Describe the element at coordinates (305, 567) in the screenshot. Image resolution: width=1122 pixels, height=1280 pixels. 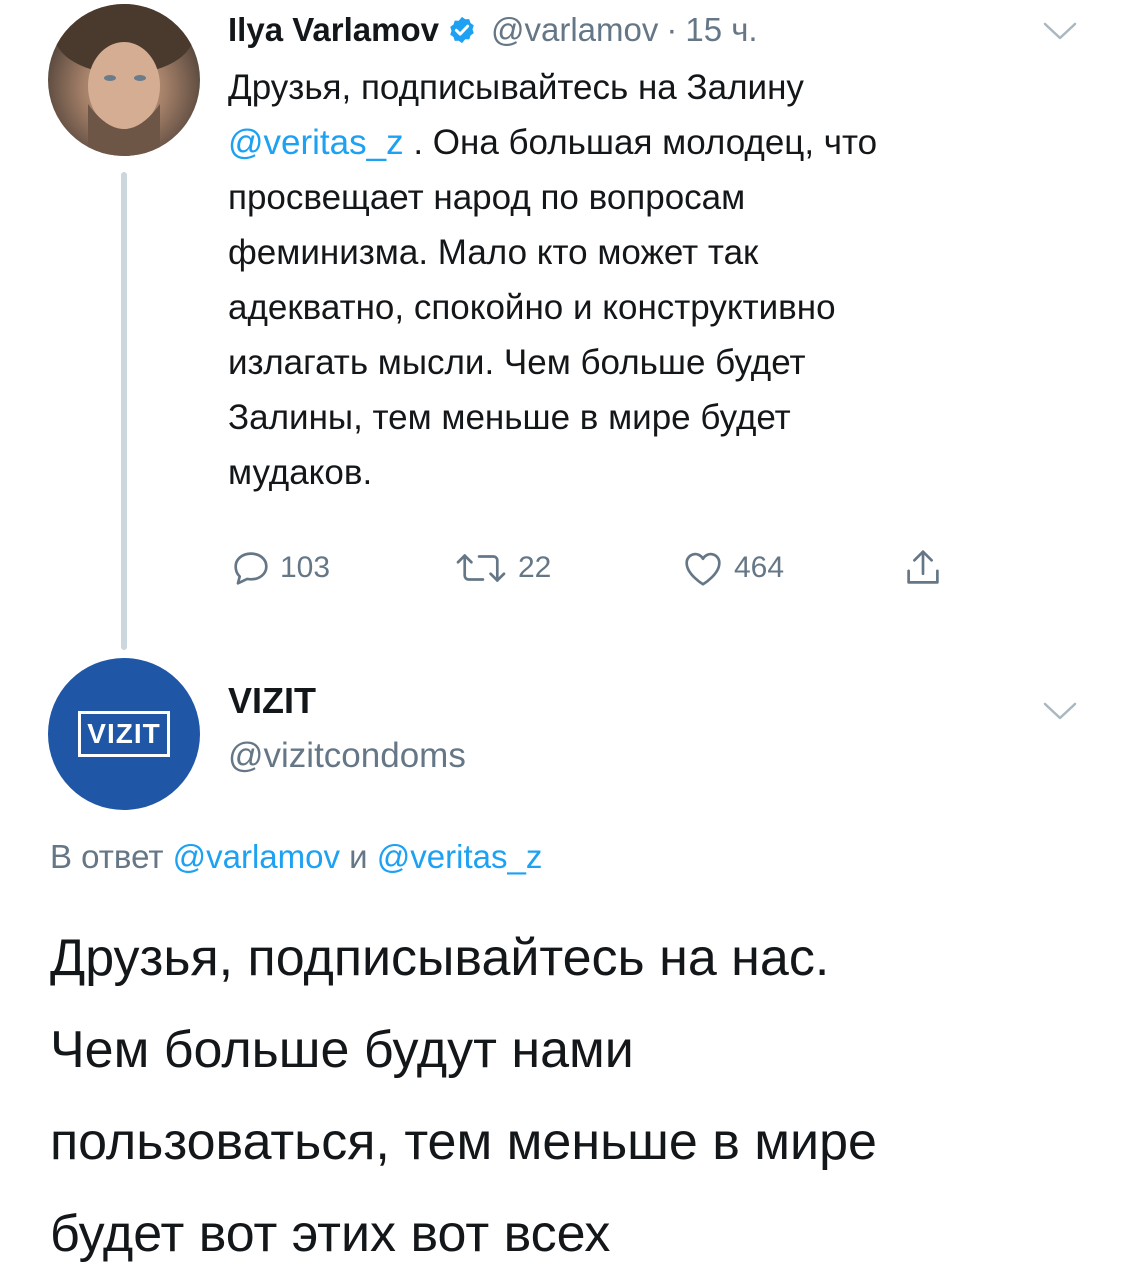
I see `reply-count: 103` at that location.